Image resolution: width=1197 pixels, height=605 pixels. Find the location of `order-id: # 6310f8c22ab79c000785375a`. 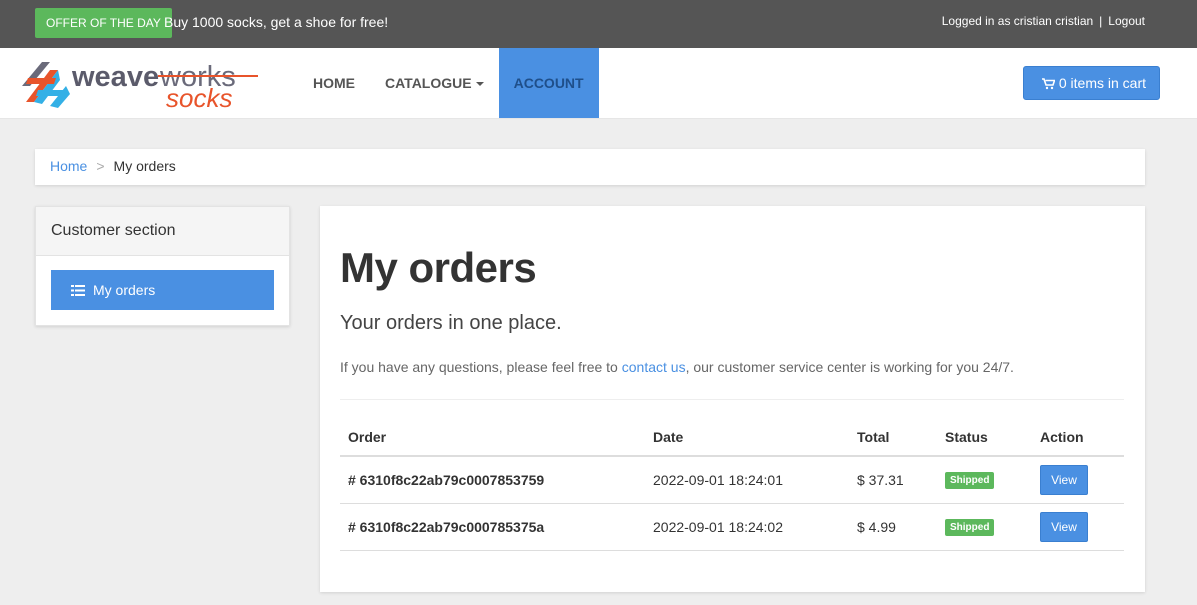

order-id: # 6310f8c22ab79c000785375a is located at coordinates (492, 527).